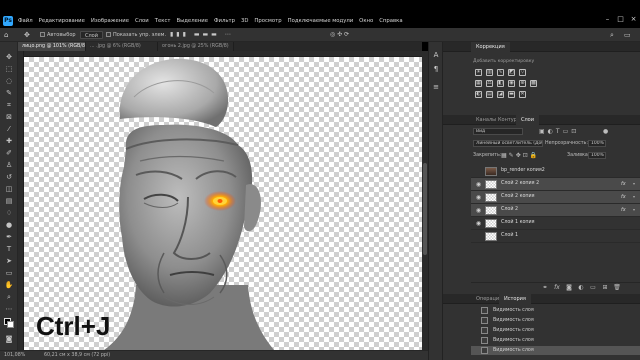 The height and width of the screenshot is (360, 640). I want to click on layer-row: ◉ Слой 2 копия 2 fx ▾, so click(555, 184).